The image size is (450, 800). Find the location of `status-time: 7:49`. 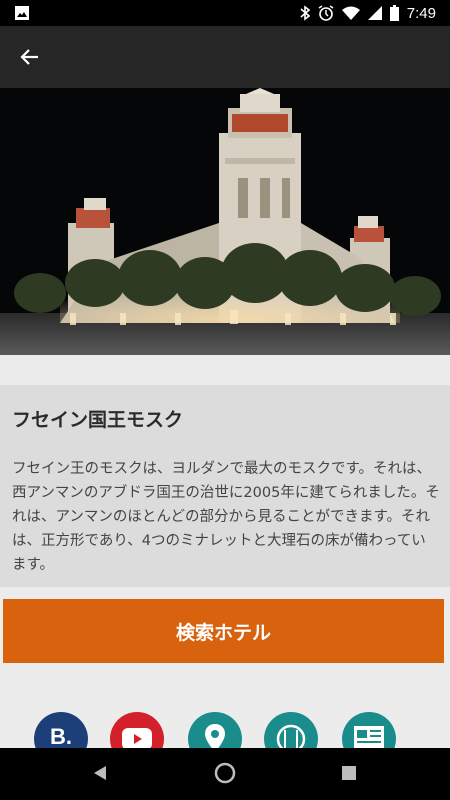

status-time: 7:49 is located at coordinates (421, 13).